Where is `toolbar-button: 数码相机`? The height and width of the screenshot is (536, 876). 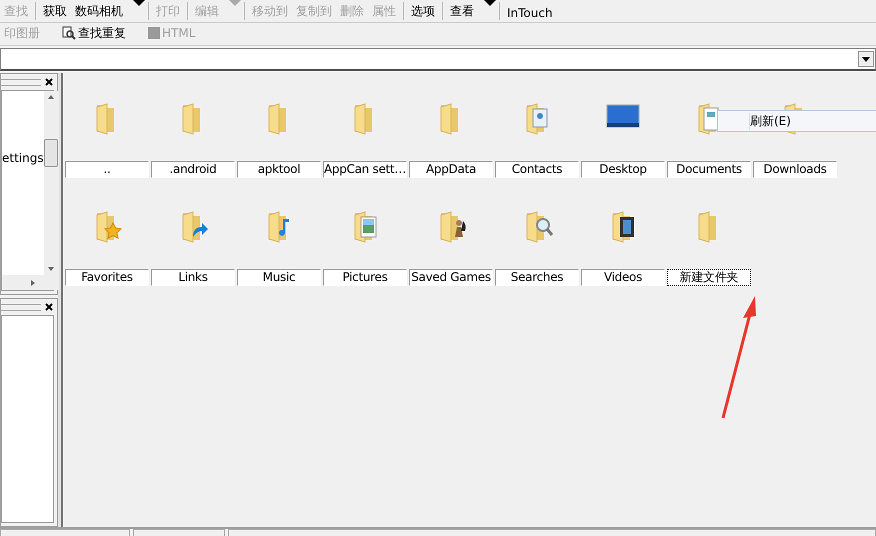 toolbar-button: 数码相机 is located at coordinates (99, 12).